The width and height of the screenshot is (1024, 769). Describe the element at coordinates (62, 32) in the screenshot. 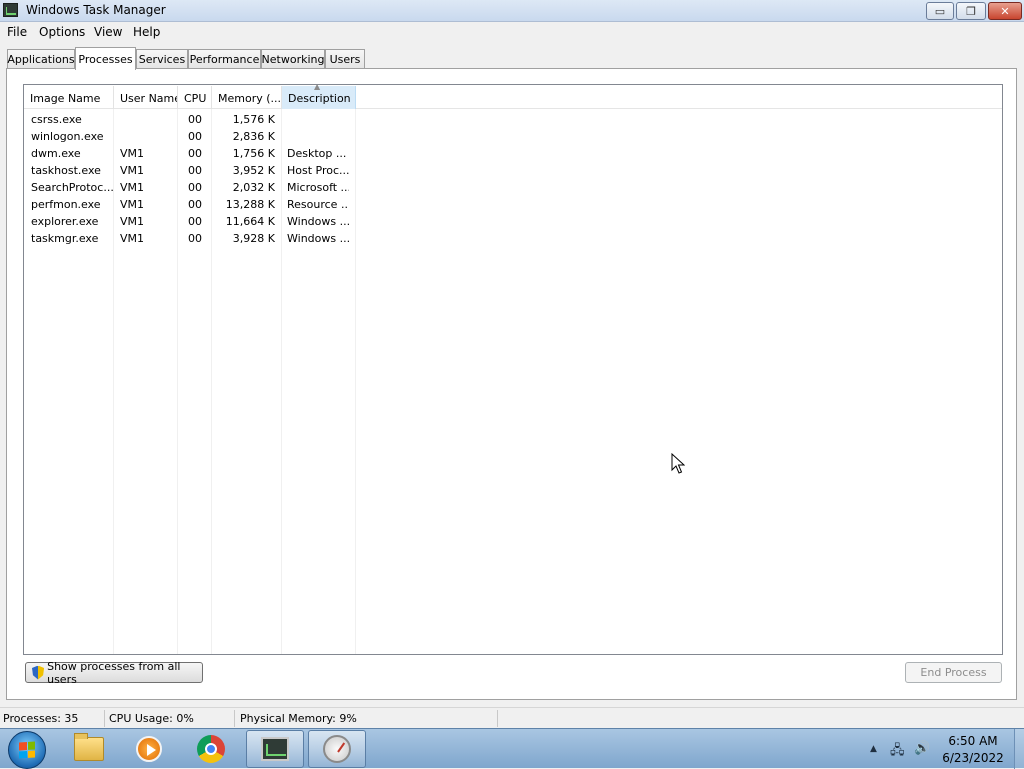

I see `menu-options: Options` at that location.